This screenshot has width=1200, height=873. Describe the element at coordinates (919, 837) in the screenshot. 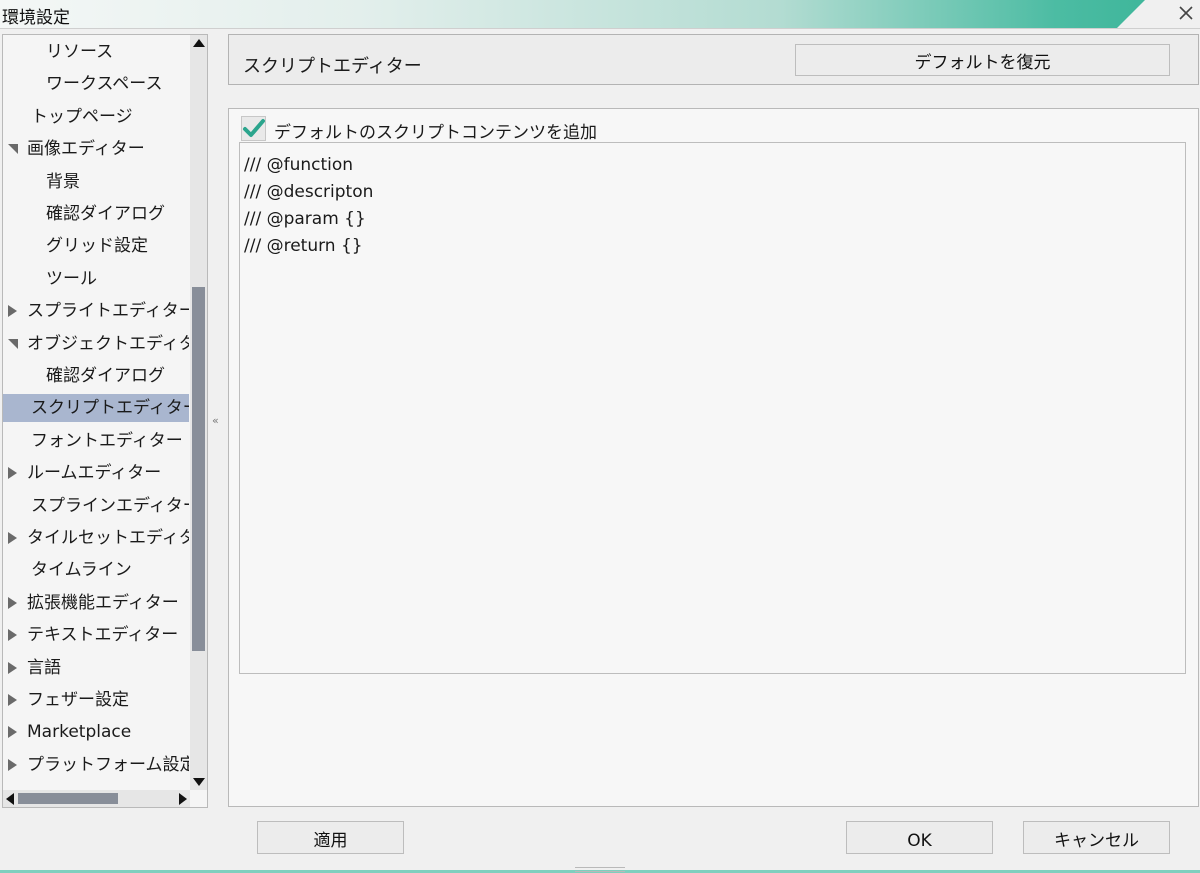

I see `ok-button: OK` at that location.